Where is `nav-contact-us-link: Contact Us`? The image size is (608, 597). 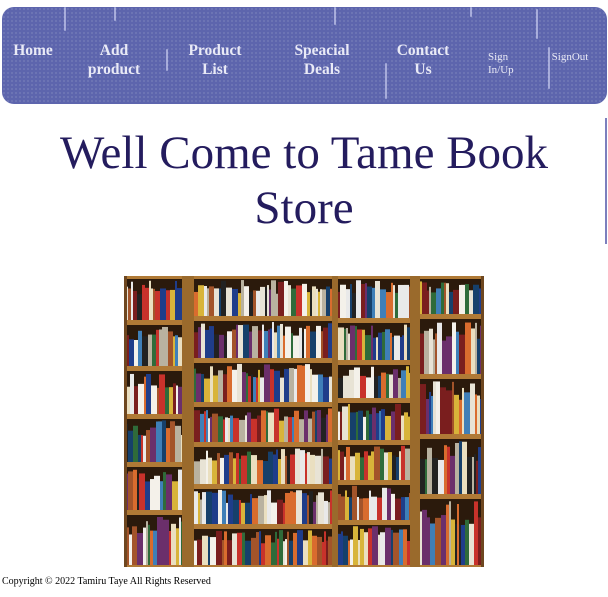
nav-contact-us-link: Contact Us is located at coordinates (423, 60).